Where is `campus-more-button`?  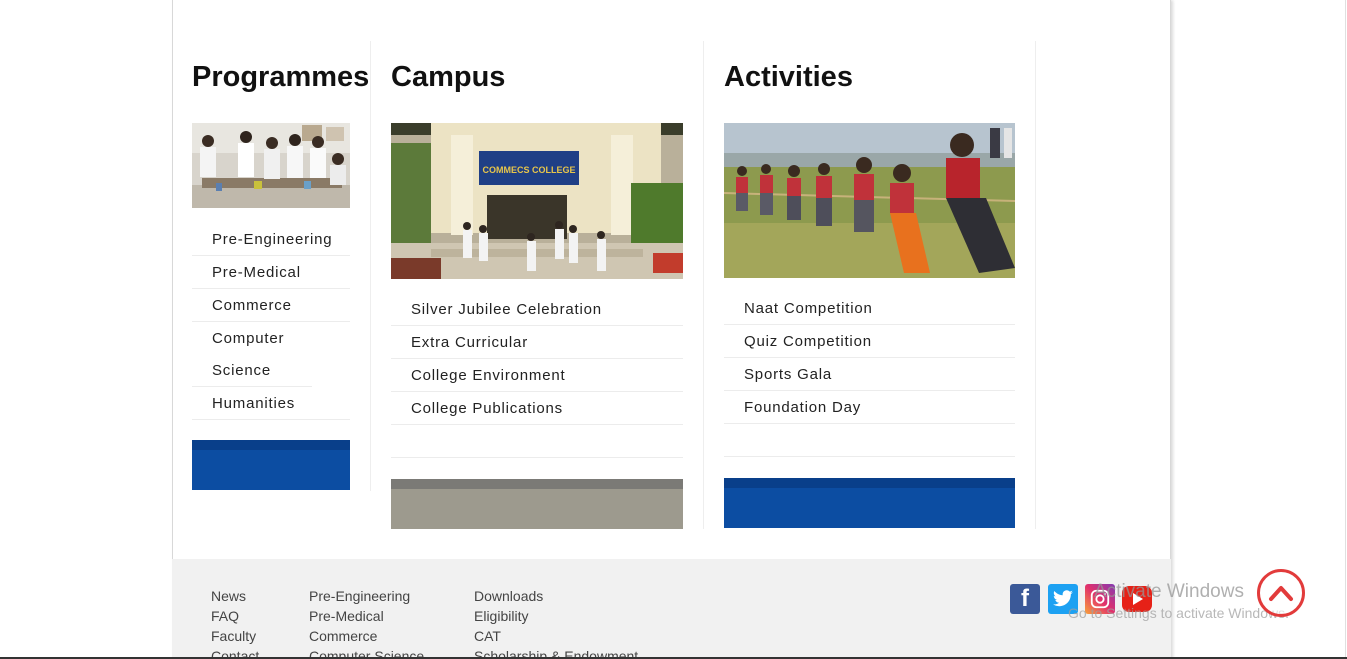 campus-more-button is located at coordinates (537, 504).